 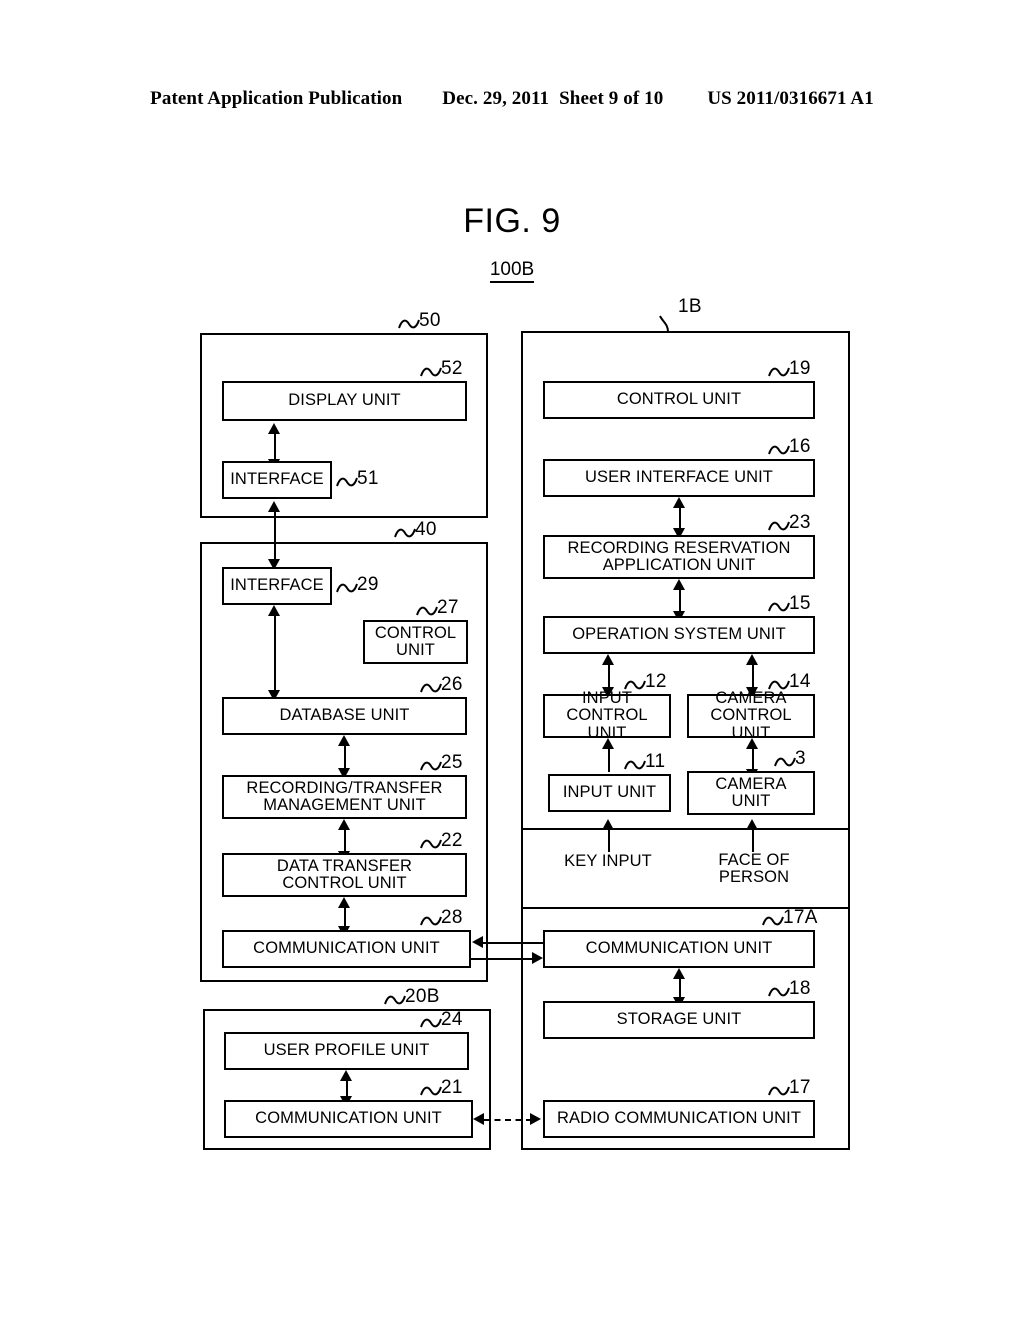 What do you see at coordinates (344, 902) in the screenshot?
I see `arrowhead-up-datatransfer2` at bounding box center [344, 902].